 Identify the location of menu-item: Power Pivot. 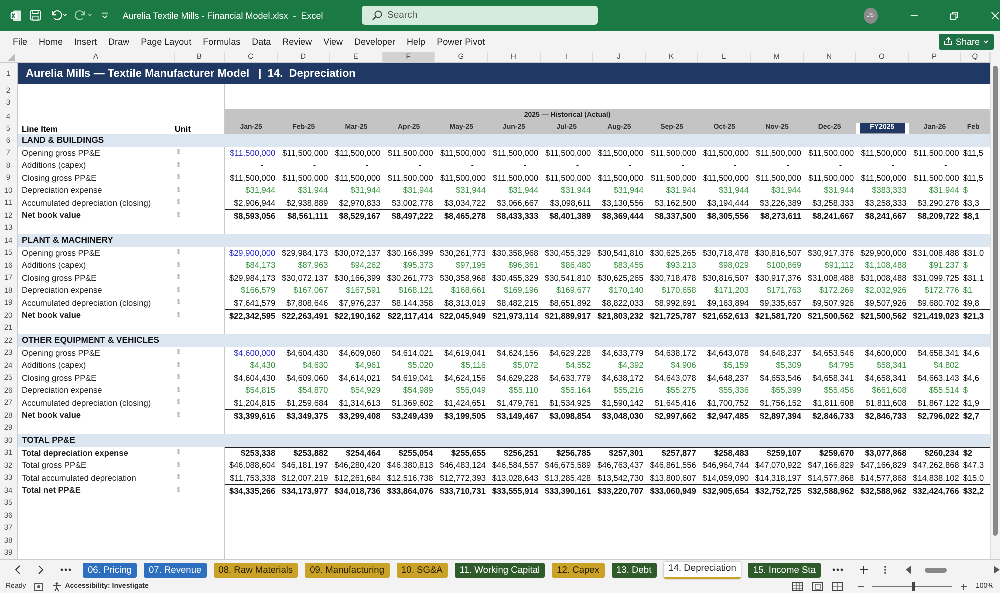
(461, 41).